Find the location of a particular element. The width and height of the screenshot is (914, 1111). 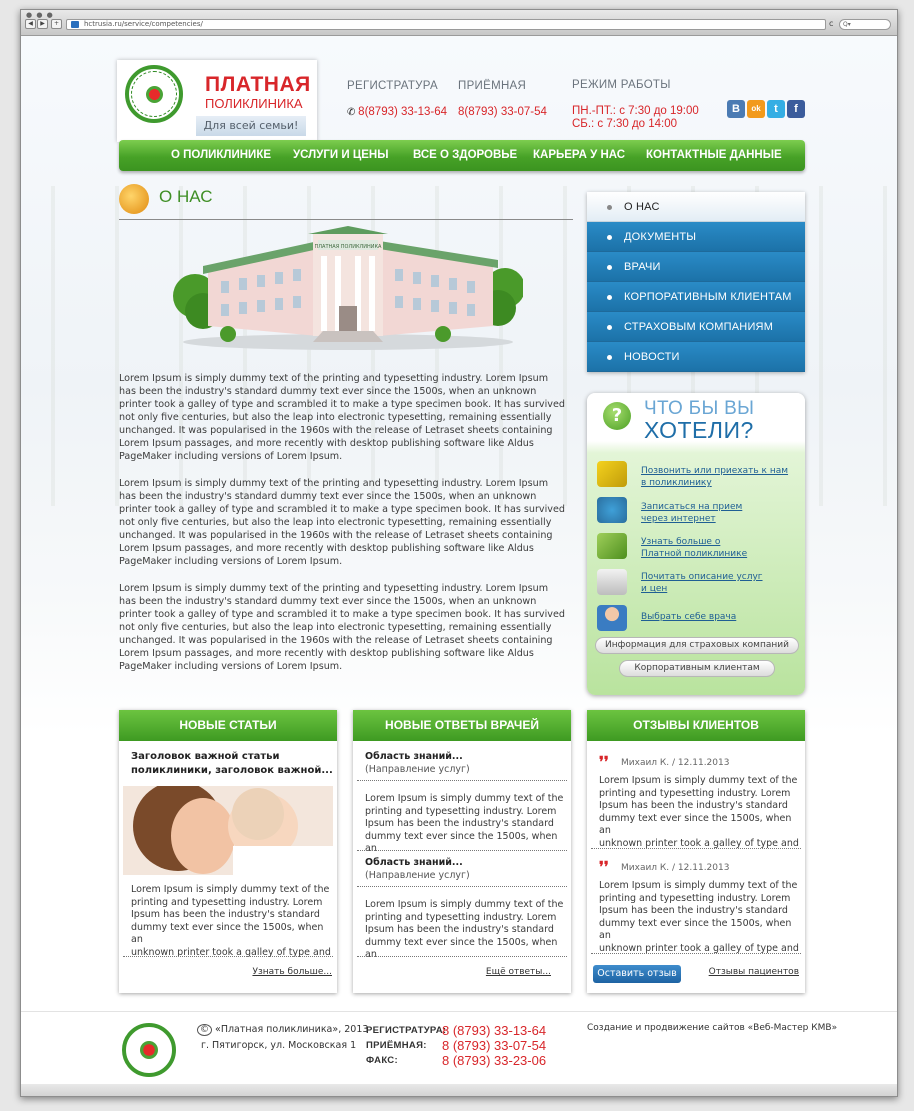

mother-baby-photo is located at coordinates (228, 830).